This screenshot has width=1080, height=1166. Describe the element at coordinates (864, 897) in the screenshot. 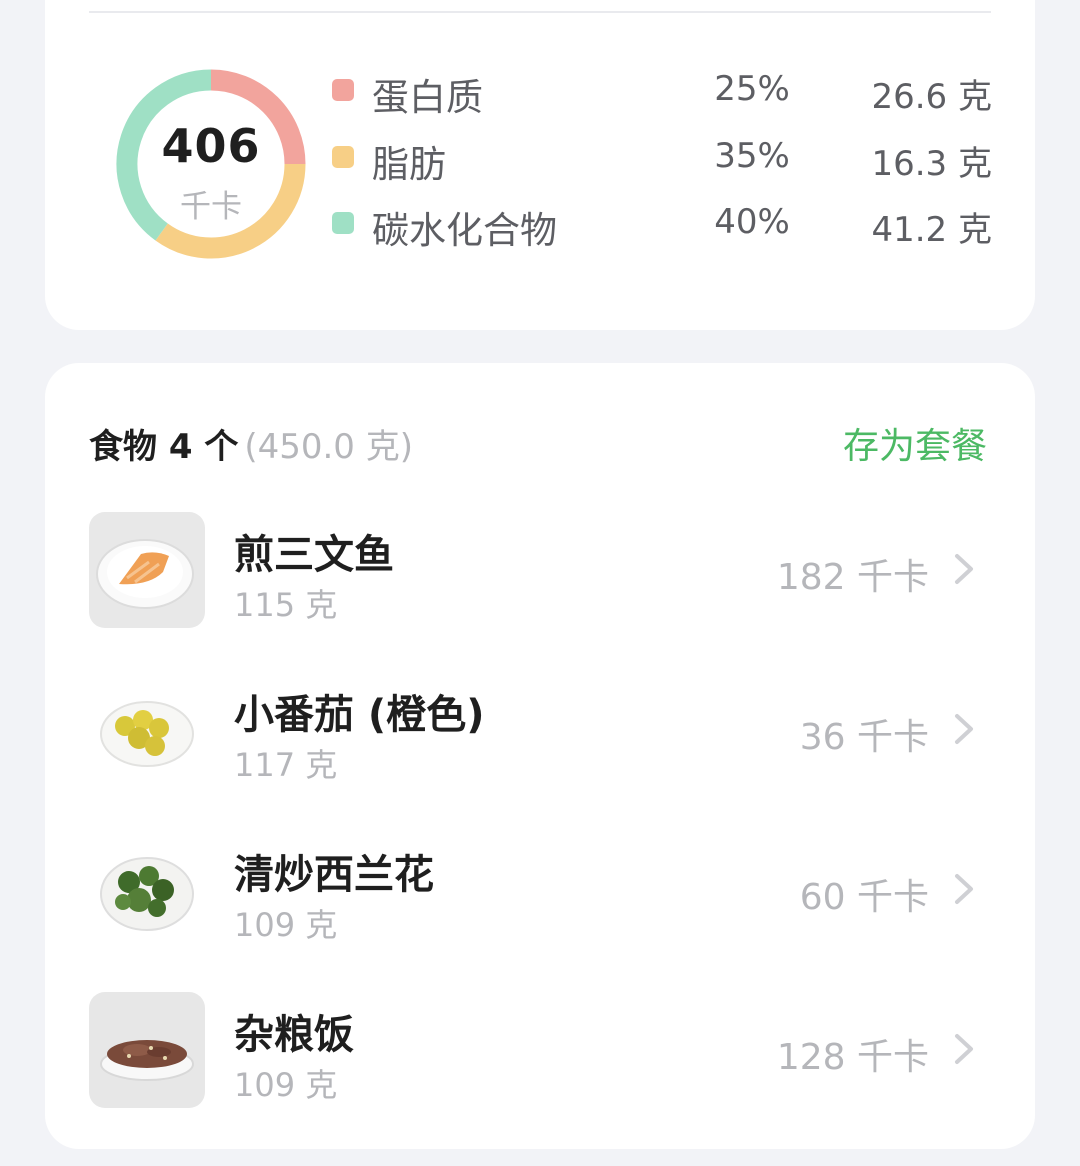

I see `food-kcal: 60 千卡` at that location.